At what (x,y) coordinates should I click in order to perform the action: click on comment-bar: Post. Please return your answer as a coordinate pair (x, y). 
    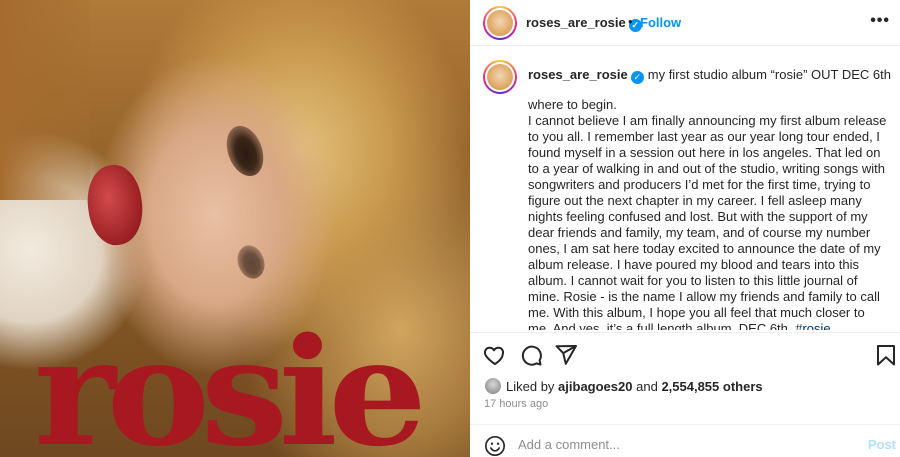
    Looking at the image, I should click on (685, 440).